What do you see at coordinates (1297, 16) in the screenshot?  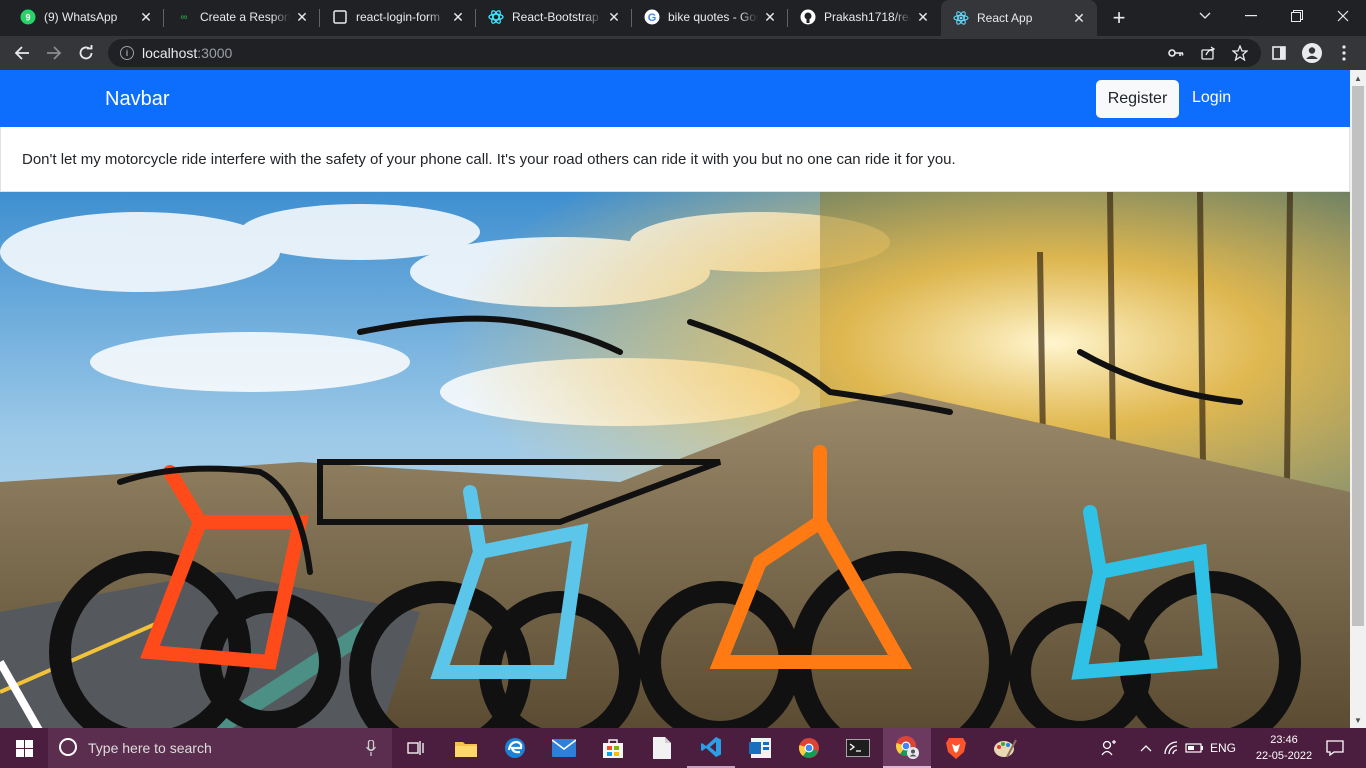 I see `restore-icon` at bounding box center [1297, 16].